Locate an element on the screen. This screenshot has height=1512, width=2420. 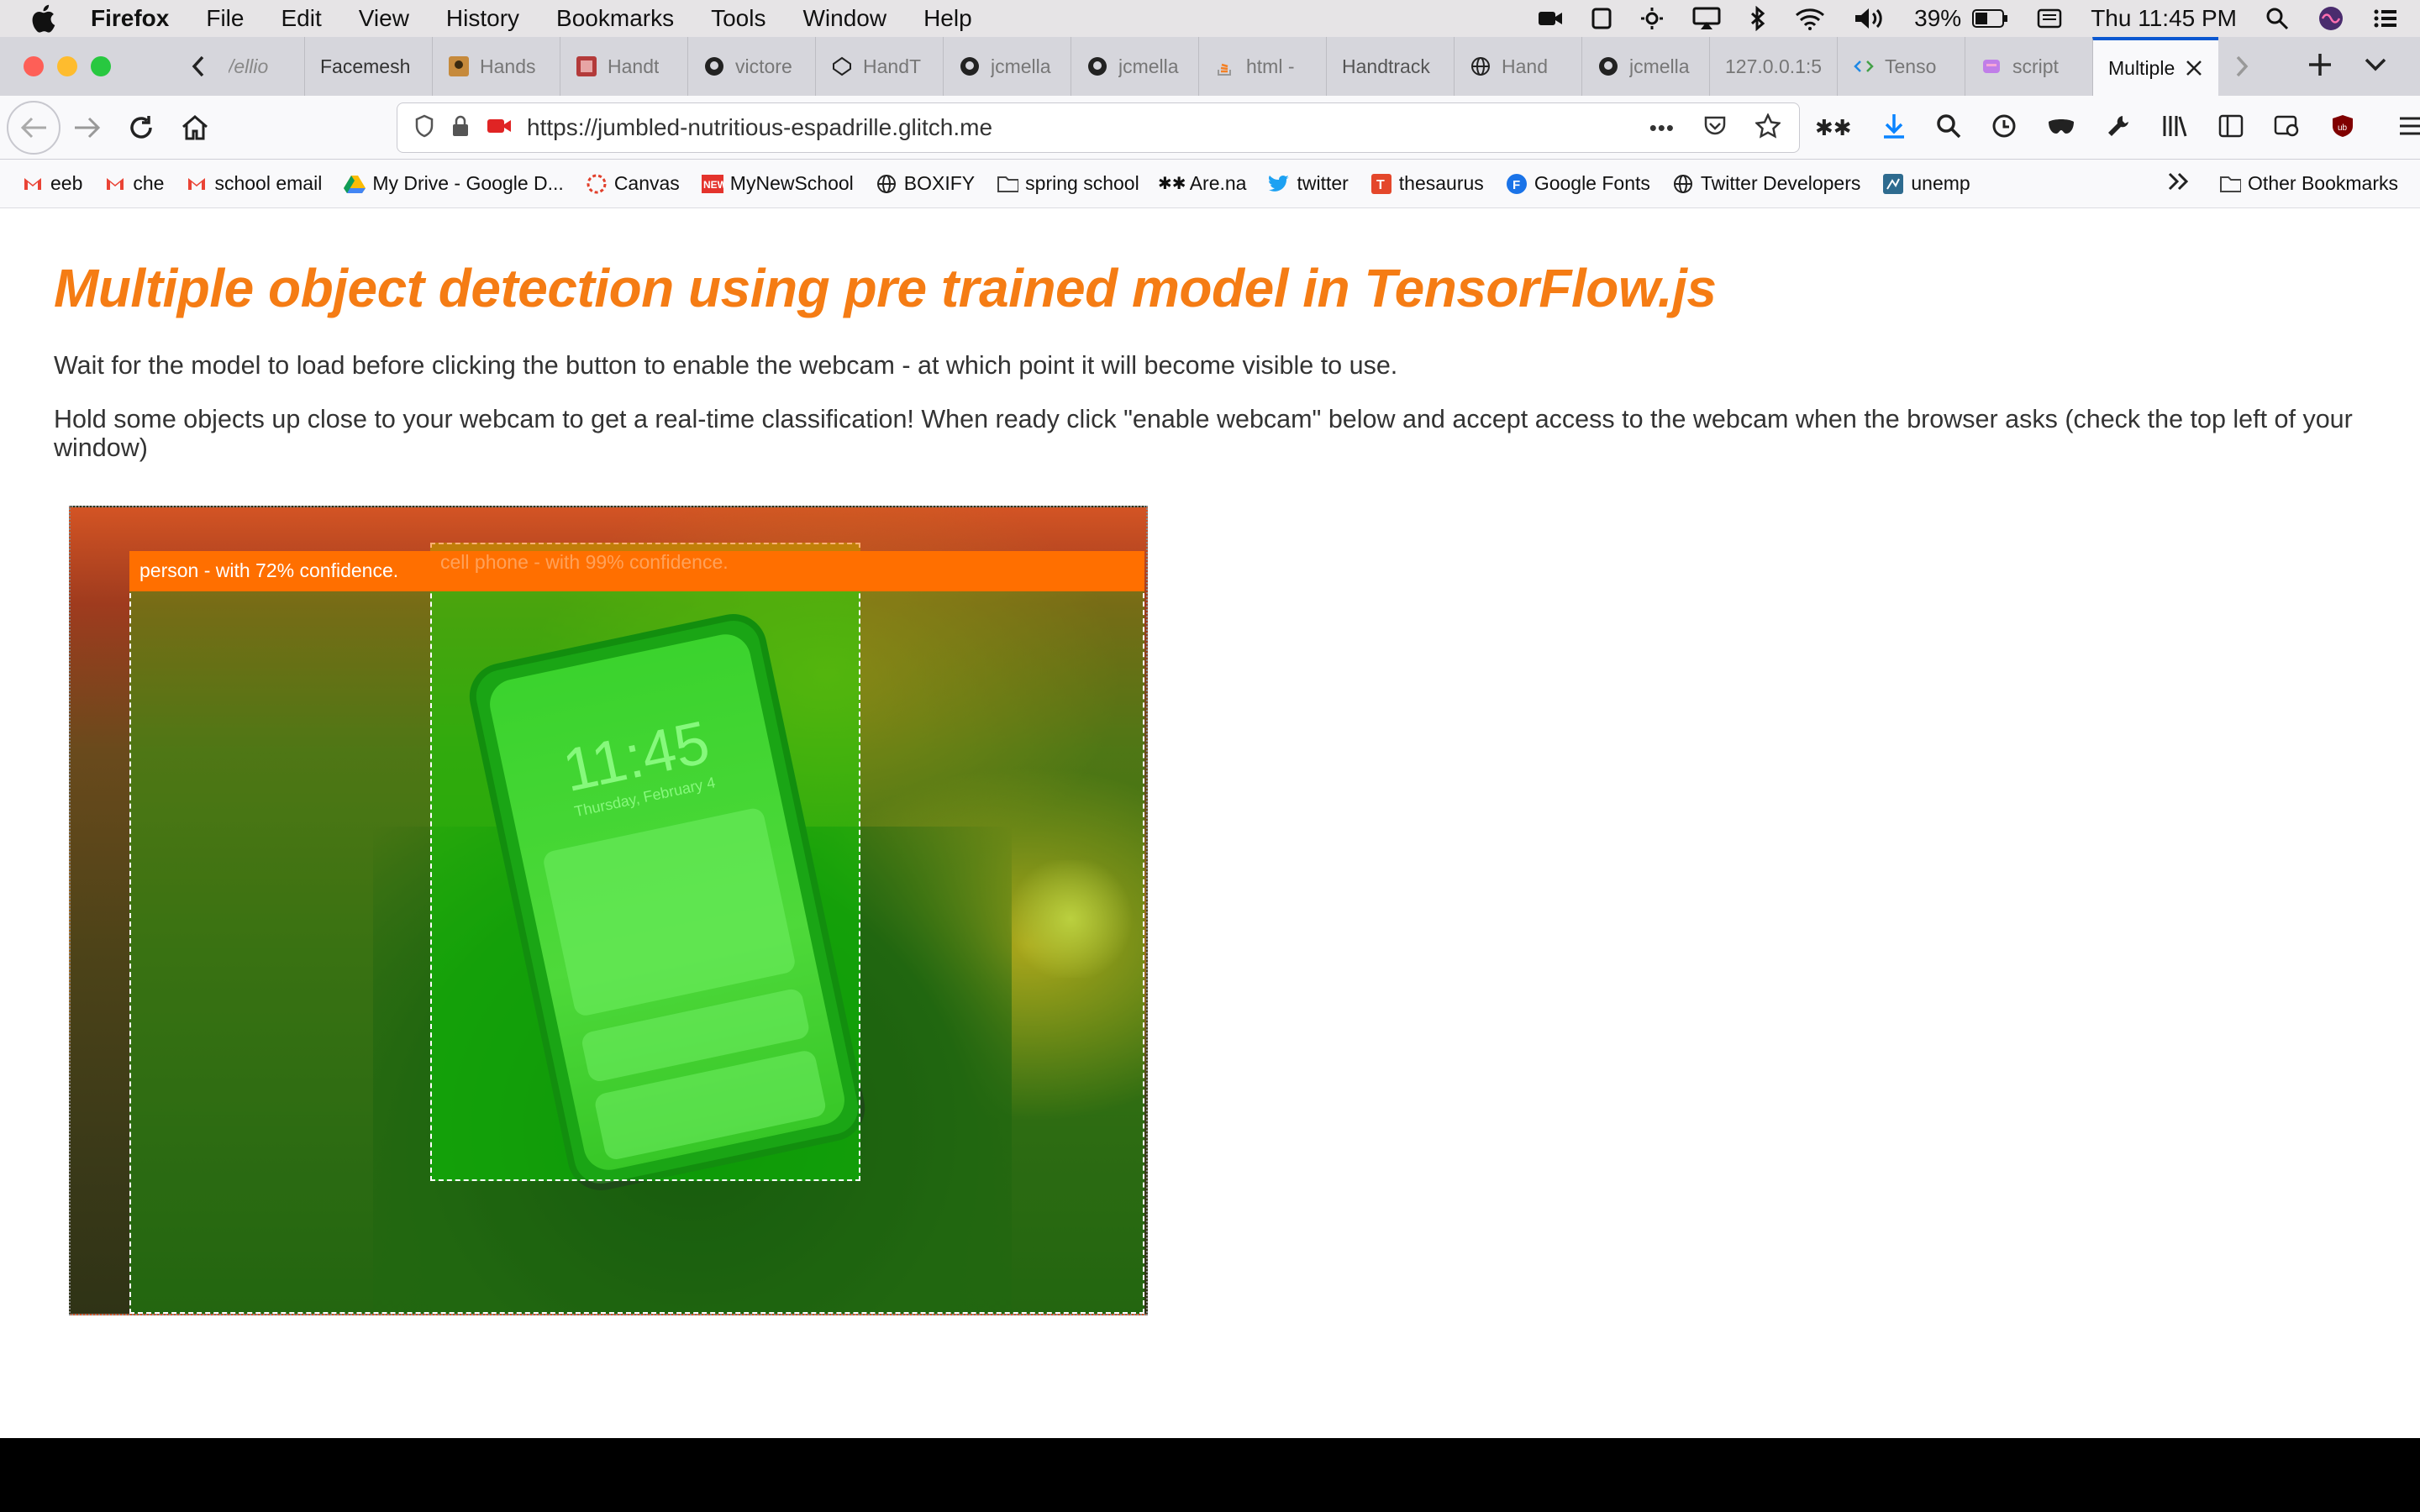
app-menu-icon is located at coordinates (2409, 128).